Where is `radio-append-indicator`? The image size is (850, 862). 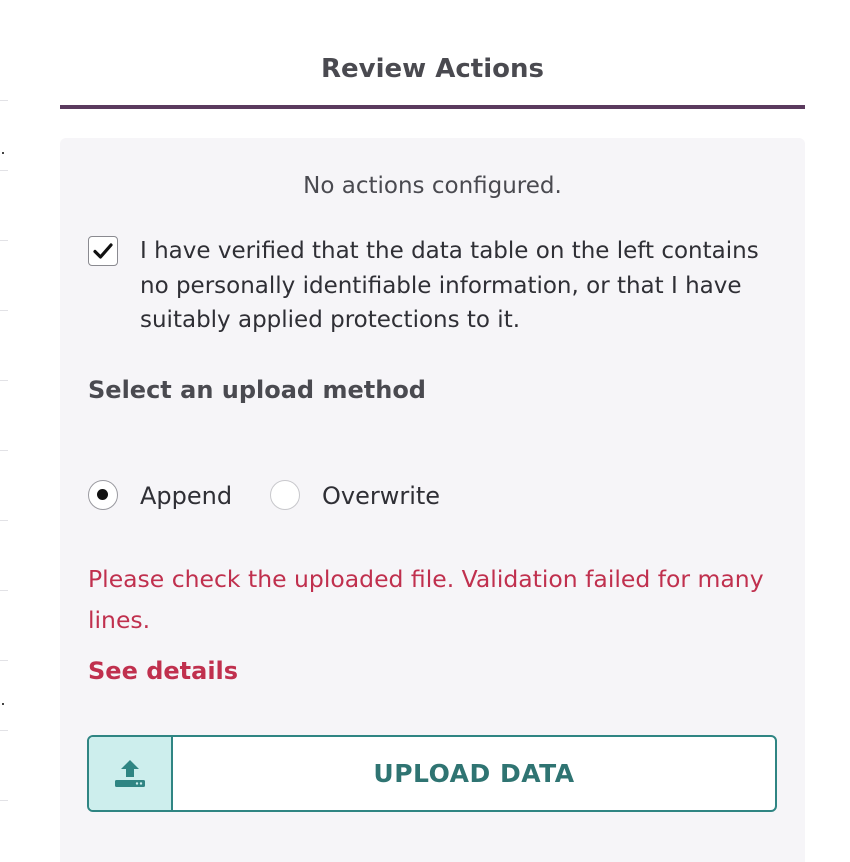
radio-append-indicator is located at coordinates (103, 495).